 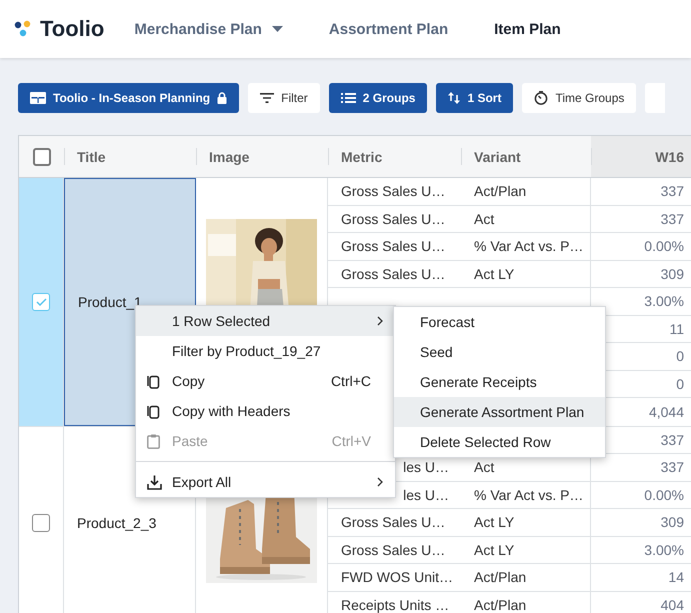 What do you see at coordinates (72, 29) in the screenshot?
I see `logo-text: Toolio` at bounding box center [72, 29].